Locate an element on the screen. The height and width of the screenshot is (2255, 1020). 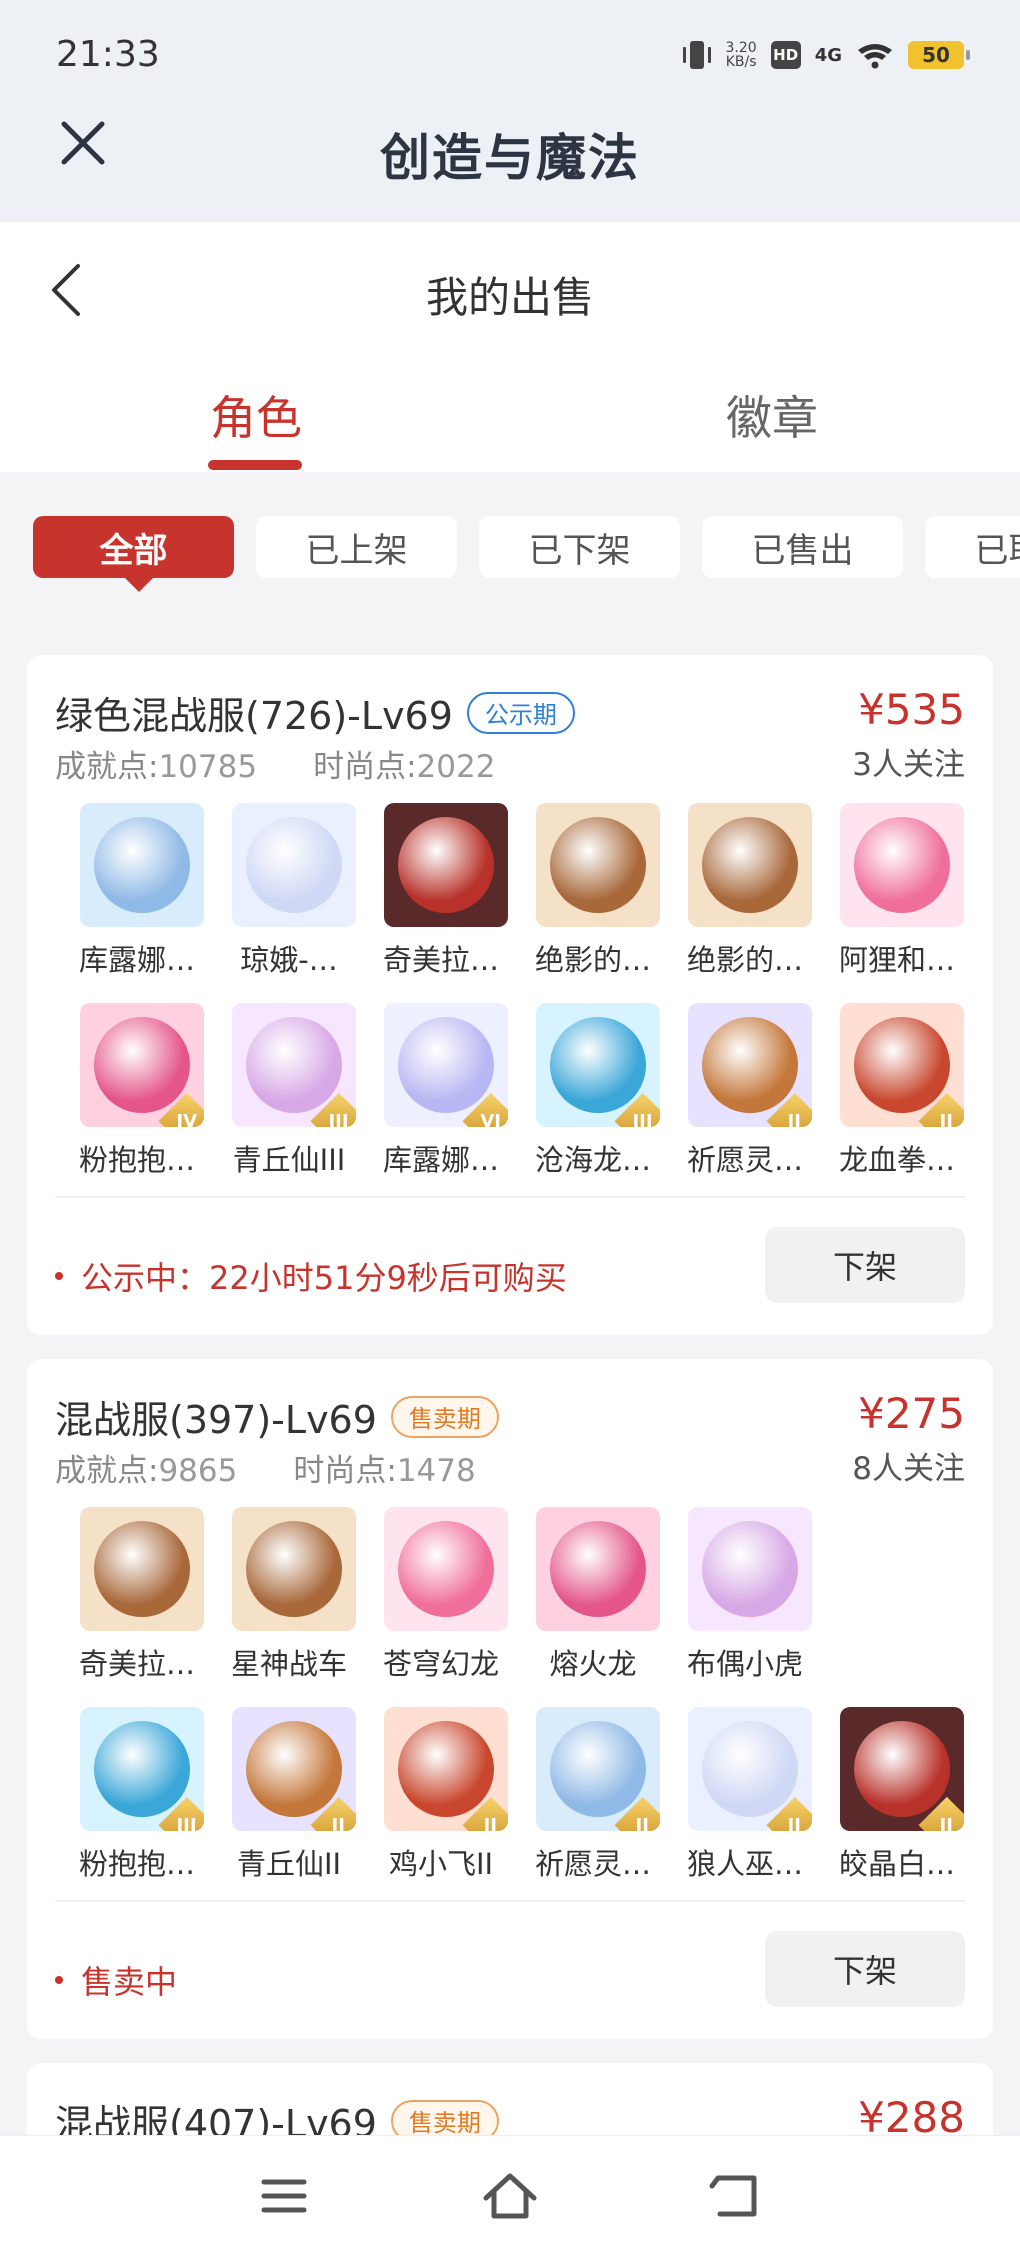
listing-status-text: 售卖中 is located at coordinates (129, 1982).